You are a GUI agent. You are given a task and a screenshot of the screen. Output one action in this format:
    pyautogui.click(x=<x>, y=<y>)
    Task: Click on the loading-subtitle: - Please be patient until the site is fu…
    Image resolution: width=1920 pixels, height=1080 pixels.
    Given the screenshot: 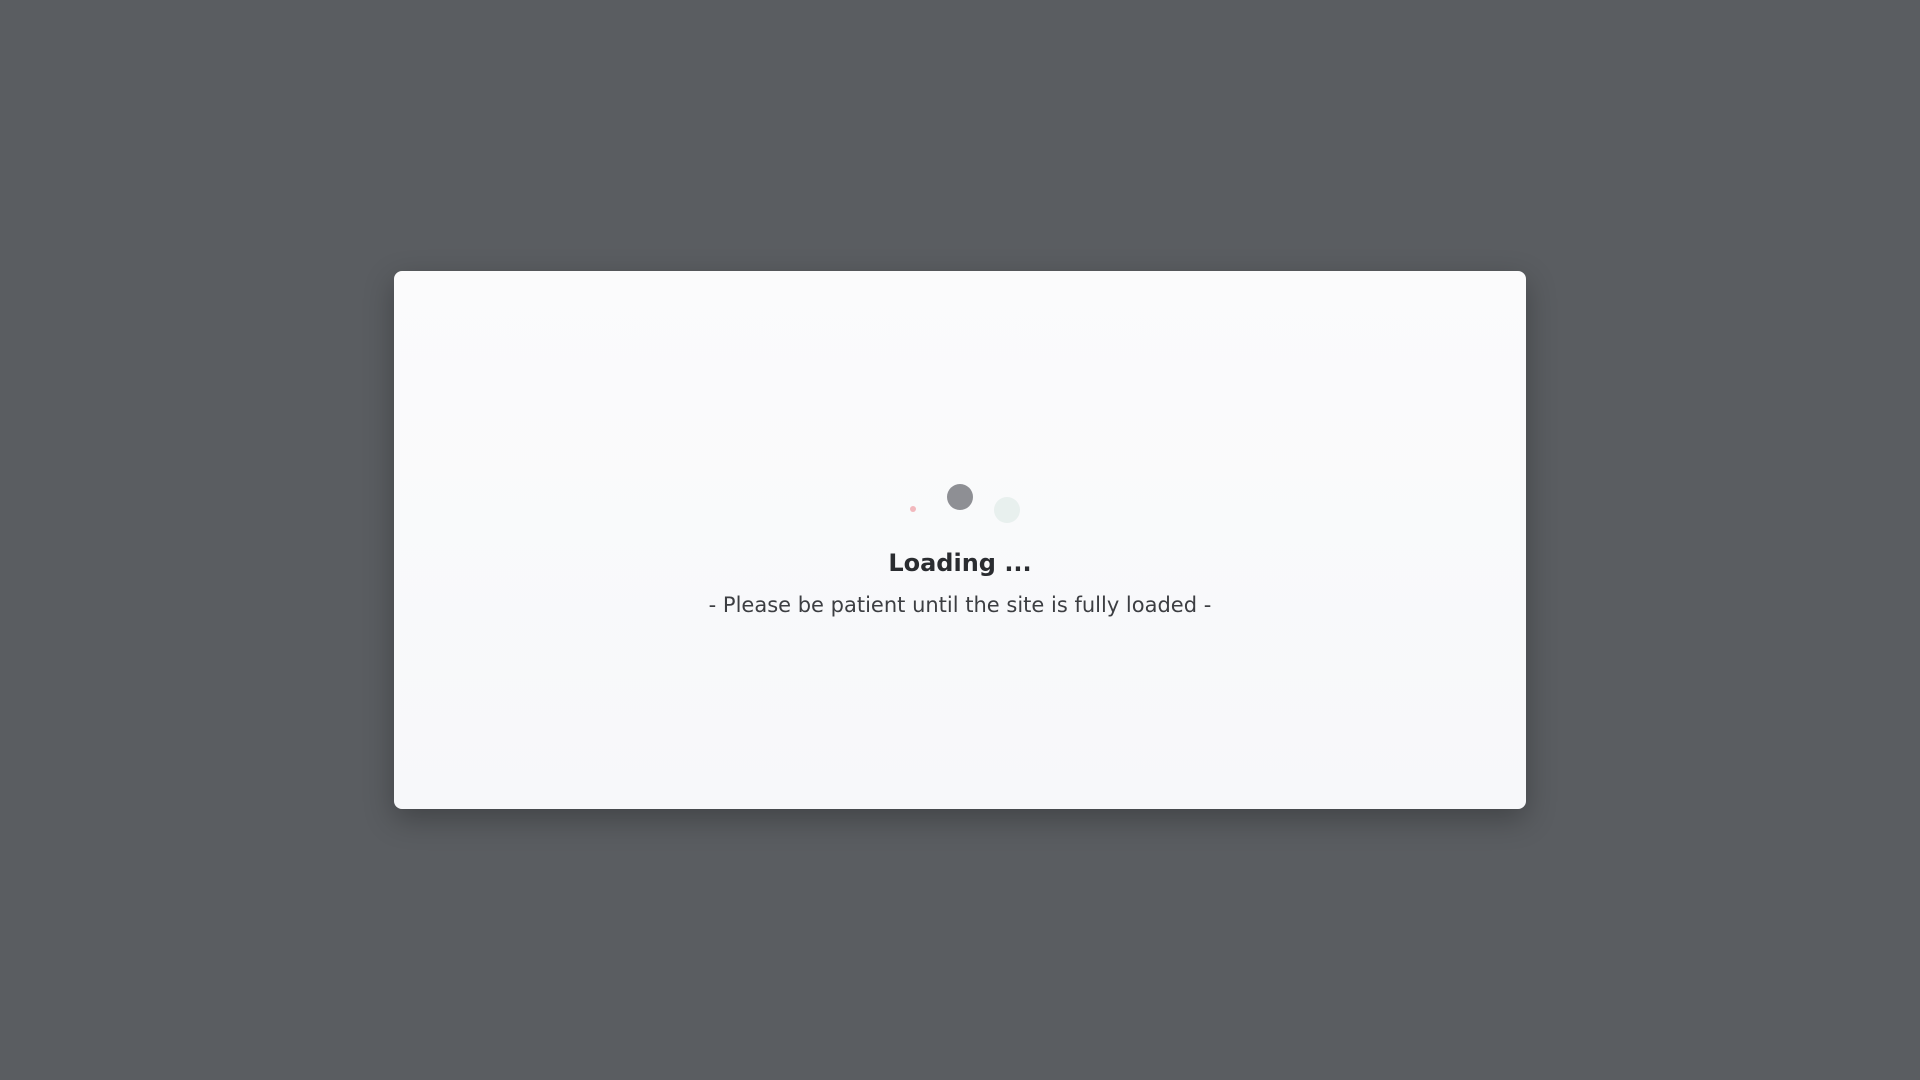 What is the action you would take?
    pyautogui.click(x=960, y=605)
    